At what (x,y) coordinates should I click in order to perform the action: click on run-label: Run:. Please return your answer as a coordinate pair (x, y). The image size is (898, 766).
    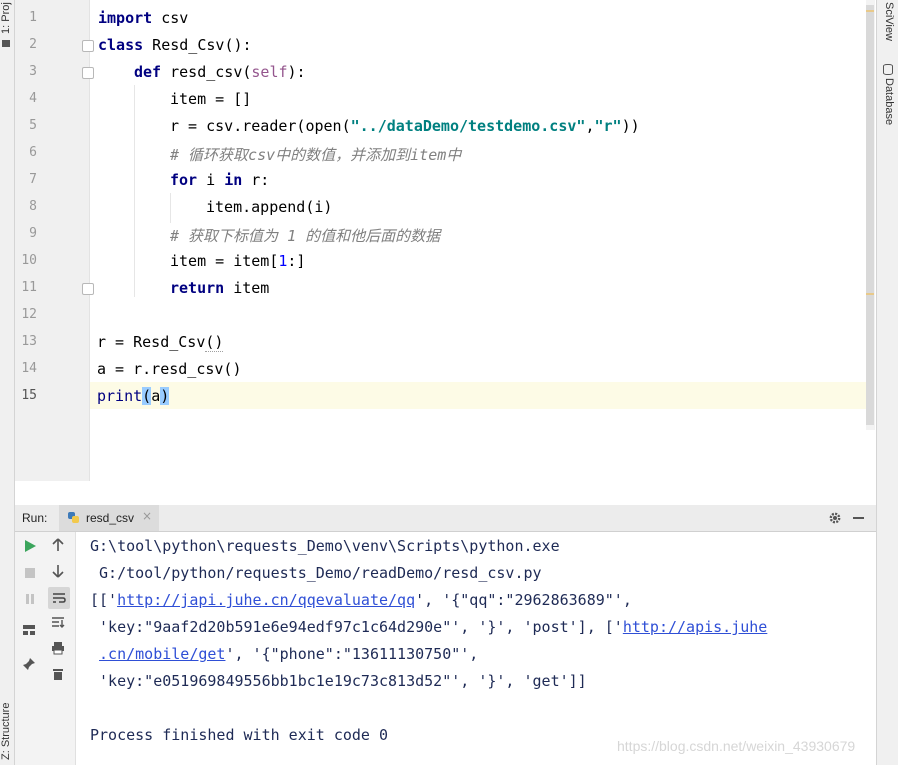
    Looking at the image, I should click on (35, 518).